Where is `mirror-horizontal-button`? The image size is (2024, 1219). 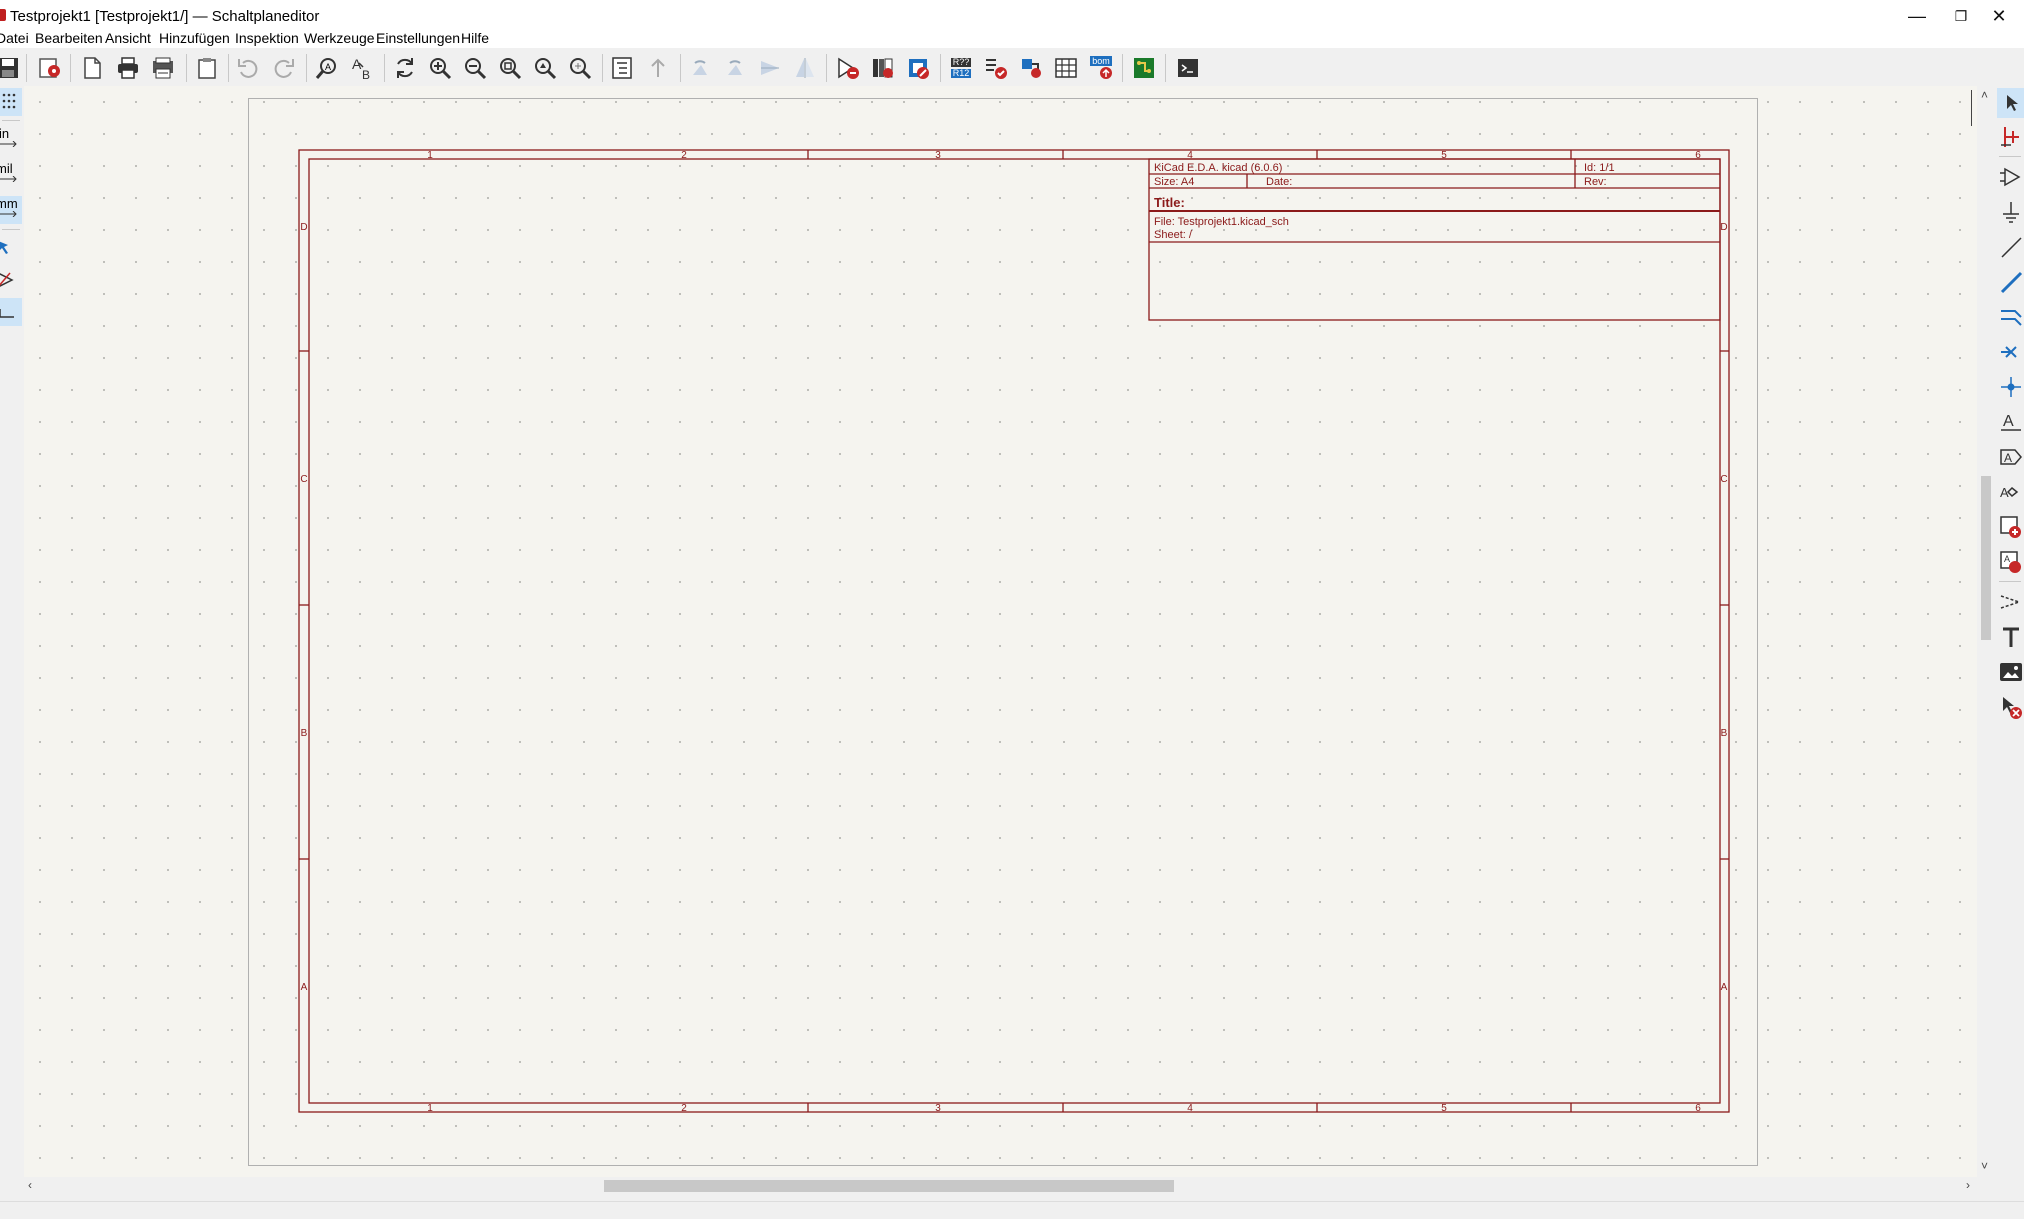
mirror-horizontal-button is located at coordinates (805, 68).